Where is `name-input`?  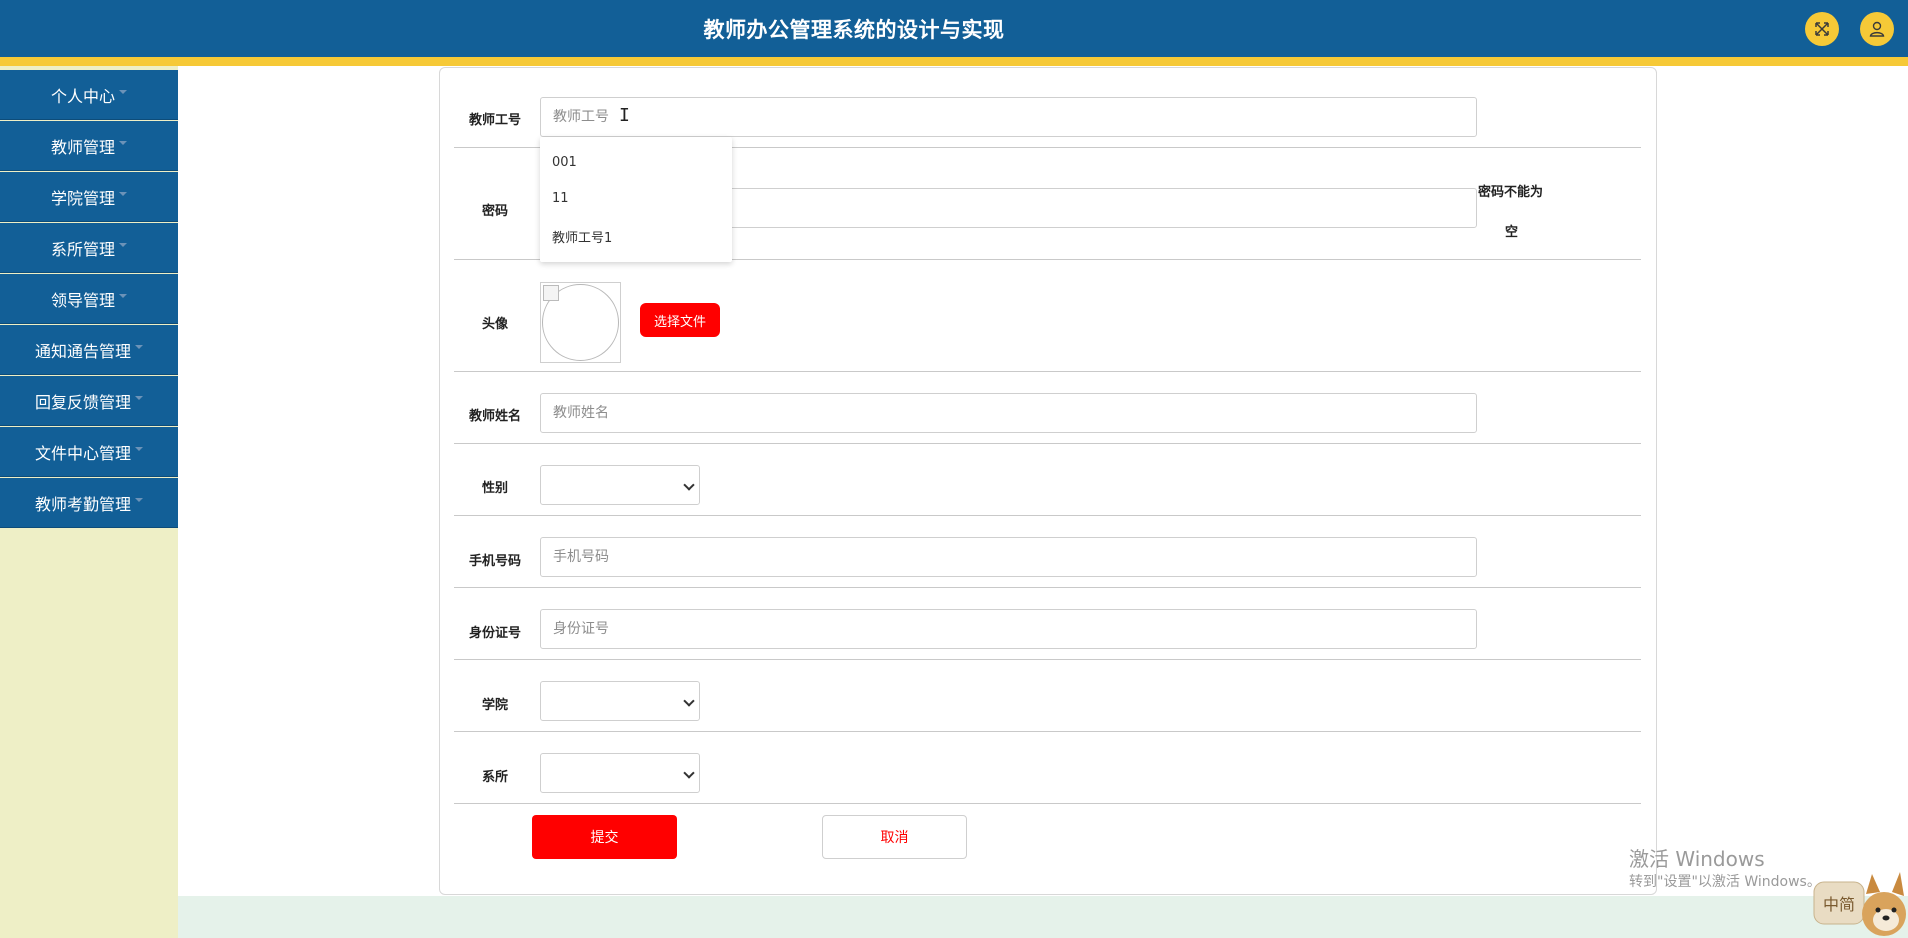 name-input is located at coordinates (1008, 413).